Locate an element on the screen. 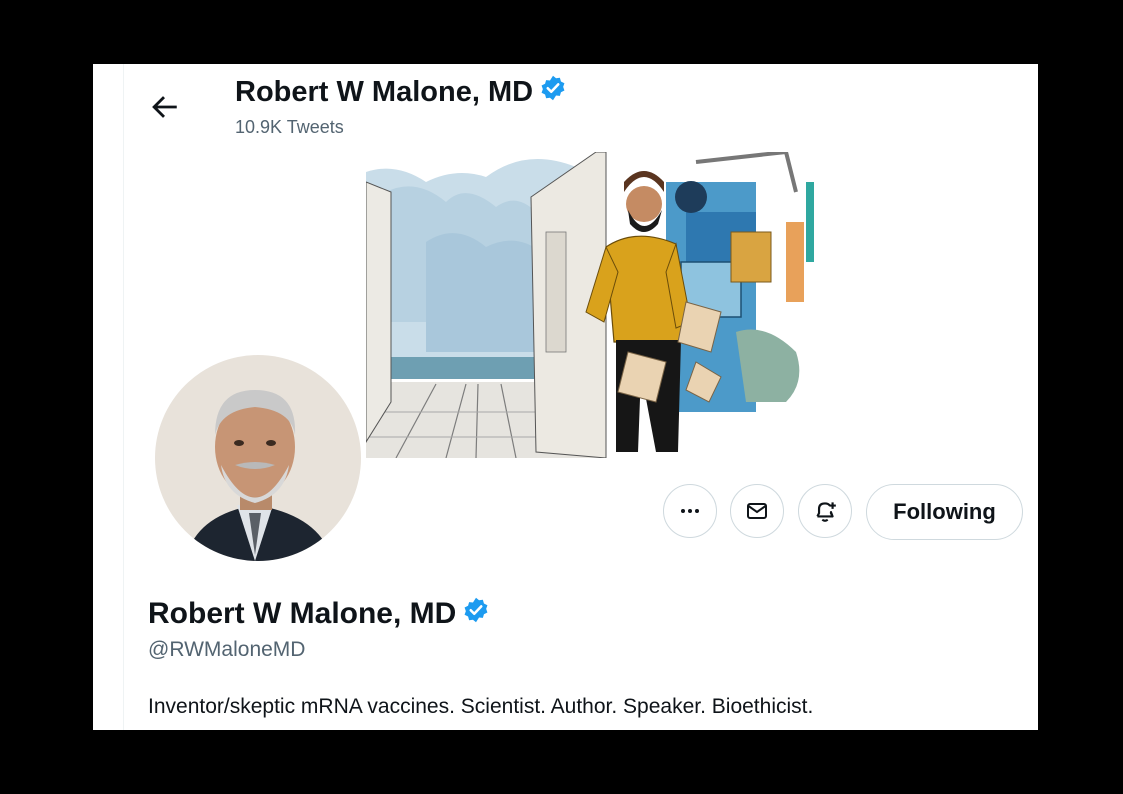 This screenshot has width=1123, height=794. avatar is located at coordinates (258, 458).